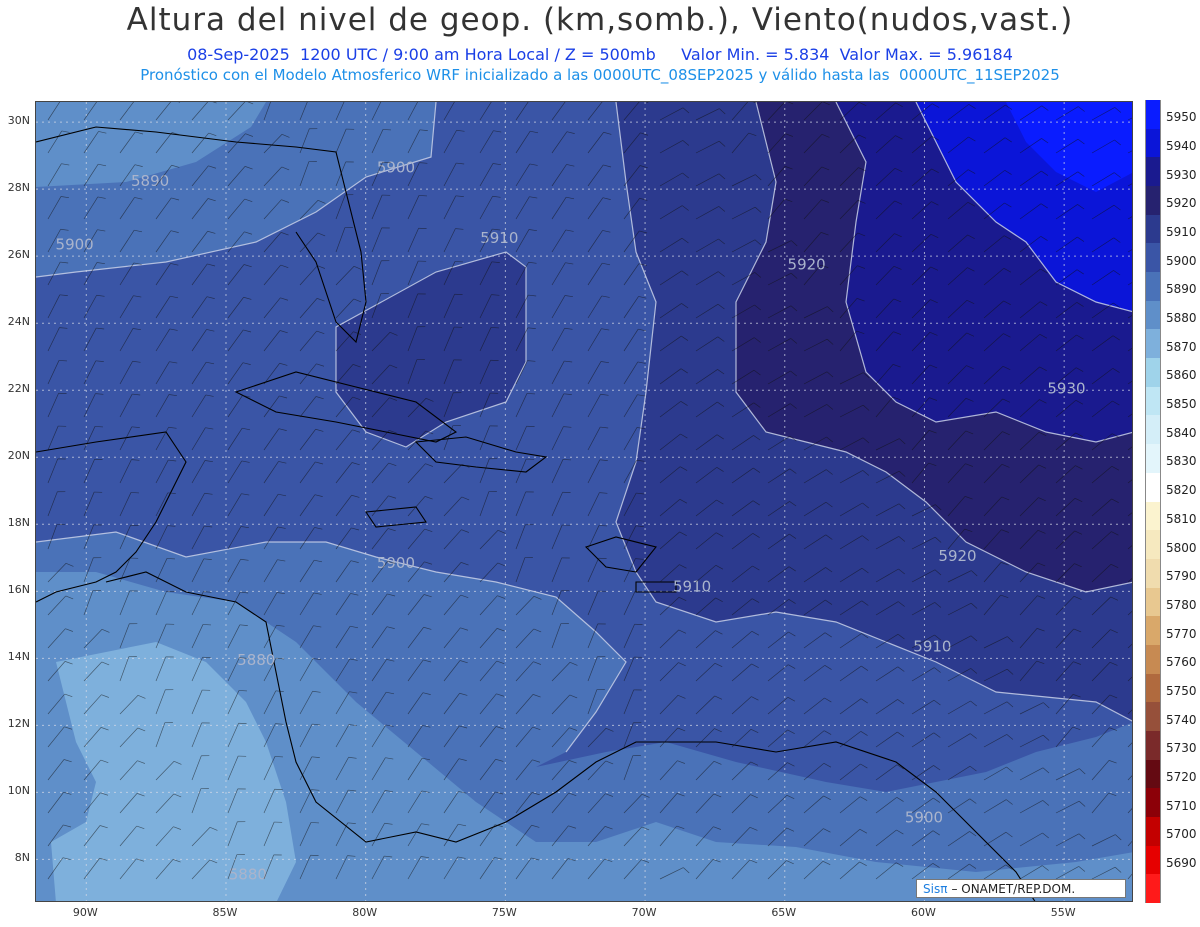 The width and height of the screenshot is (1200, 927). What do you see at coordinates (1181, 260) in the screenshot?
I see `legend-level-label: 5900` at bounding box center [1181, 260].